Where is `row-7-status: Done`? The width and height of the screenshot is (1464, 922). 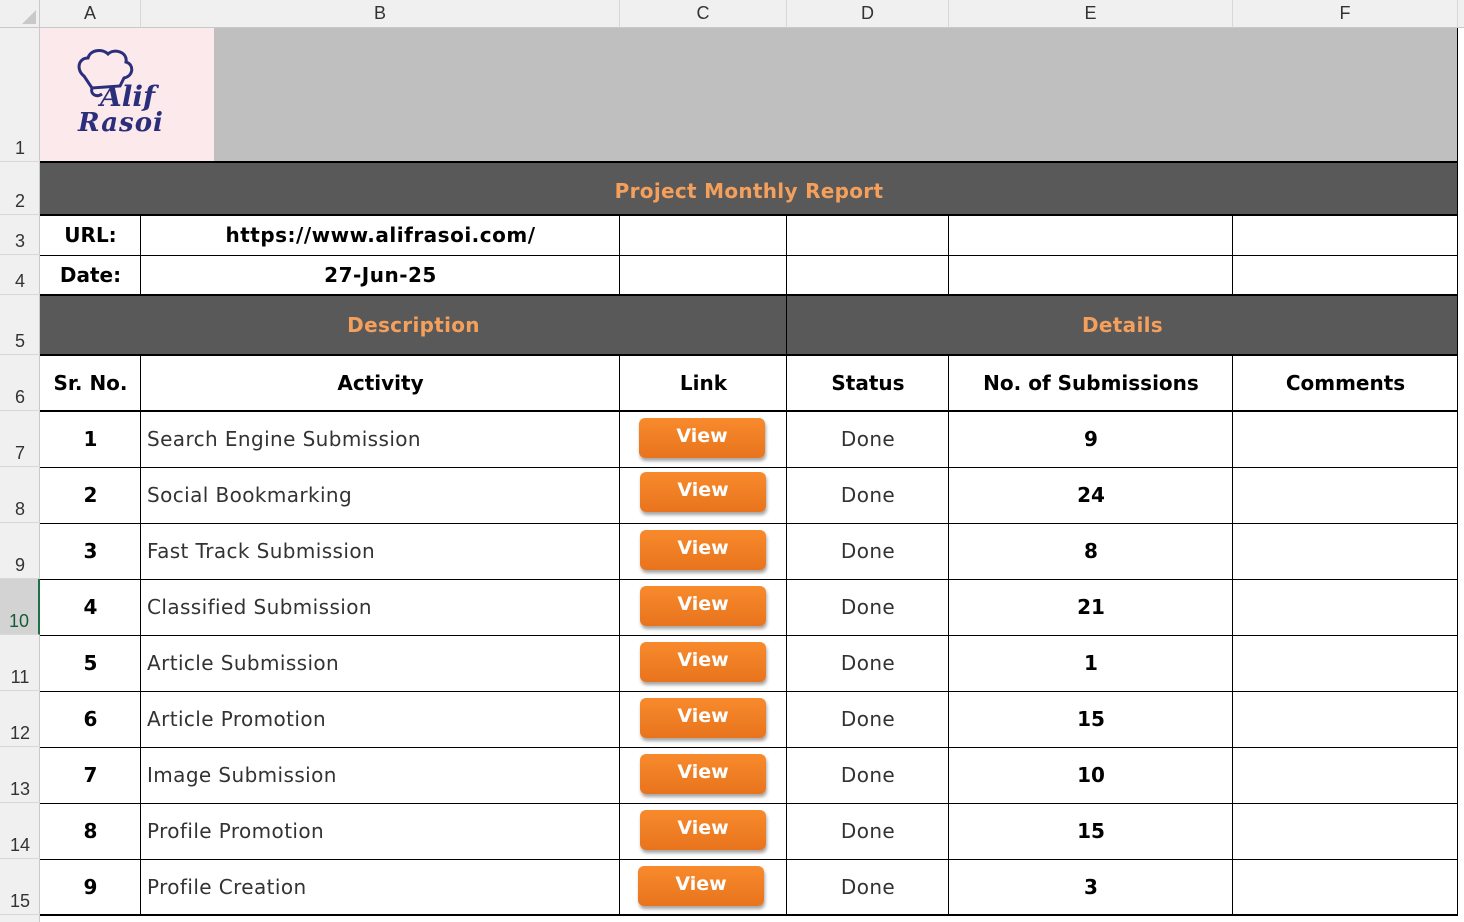 row-7-status: Done is located at coordinates (868, 775).